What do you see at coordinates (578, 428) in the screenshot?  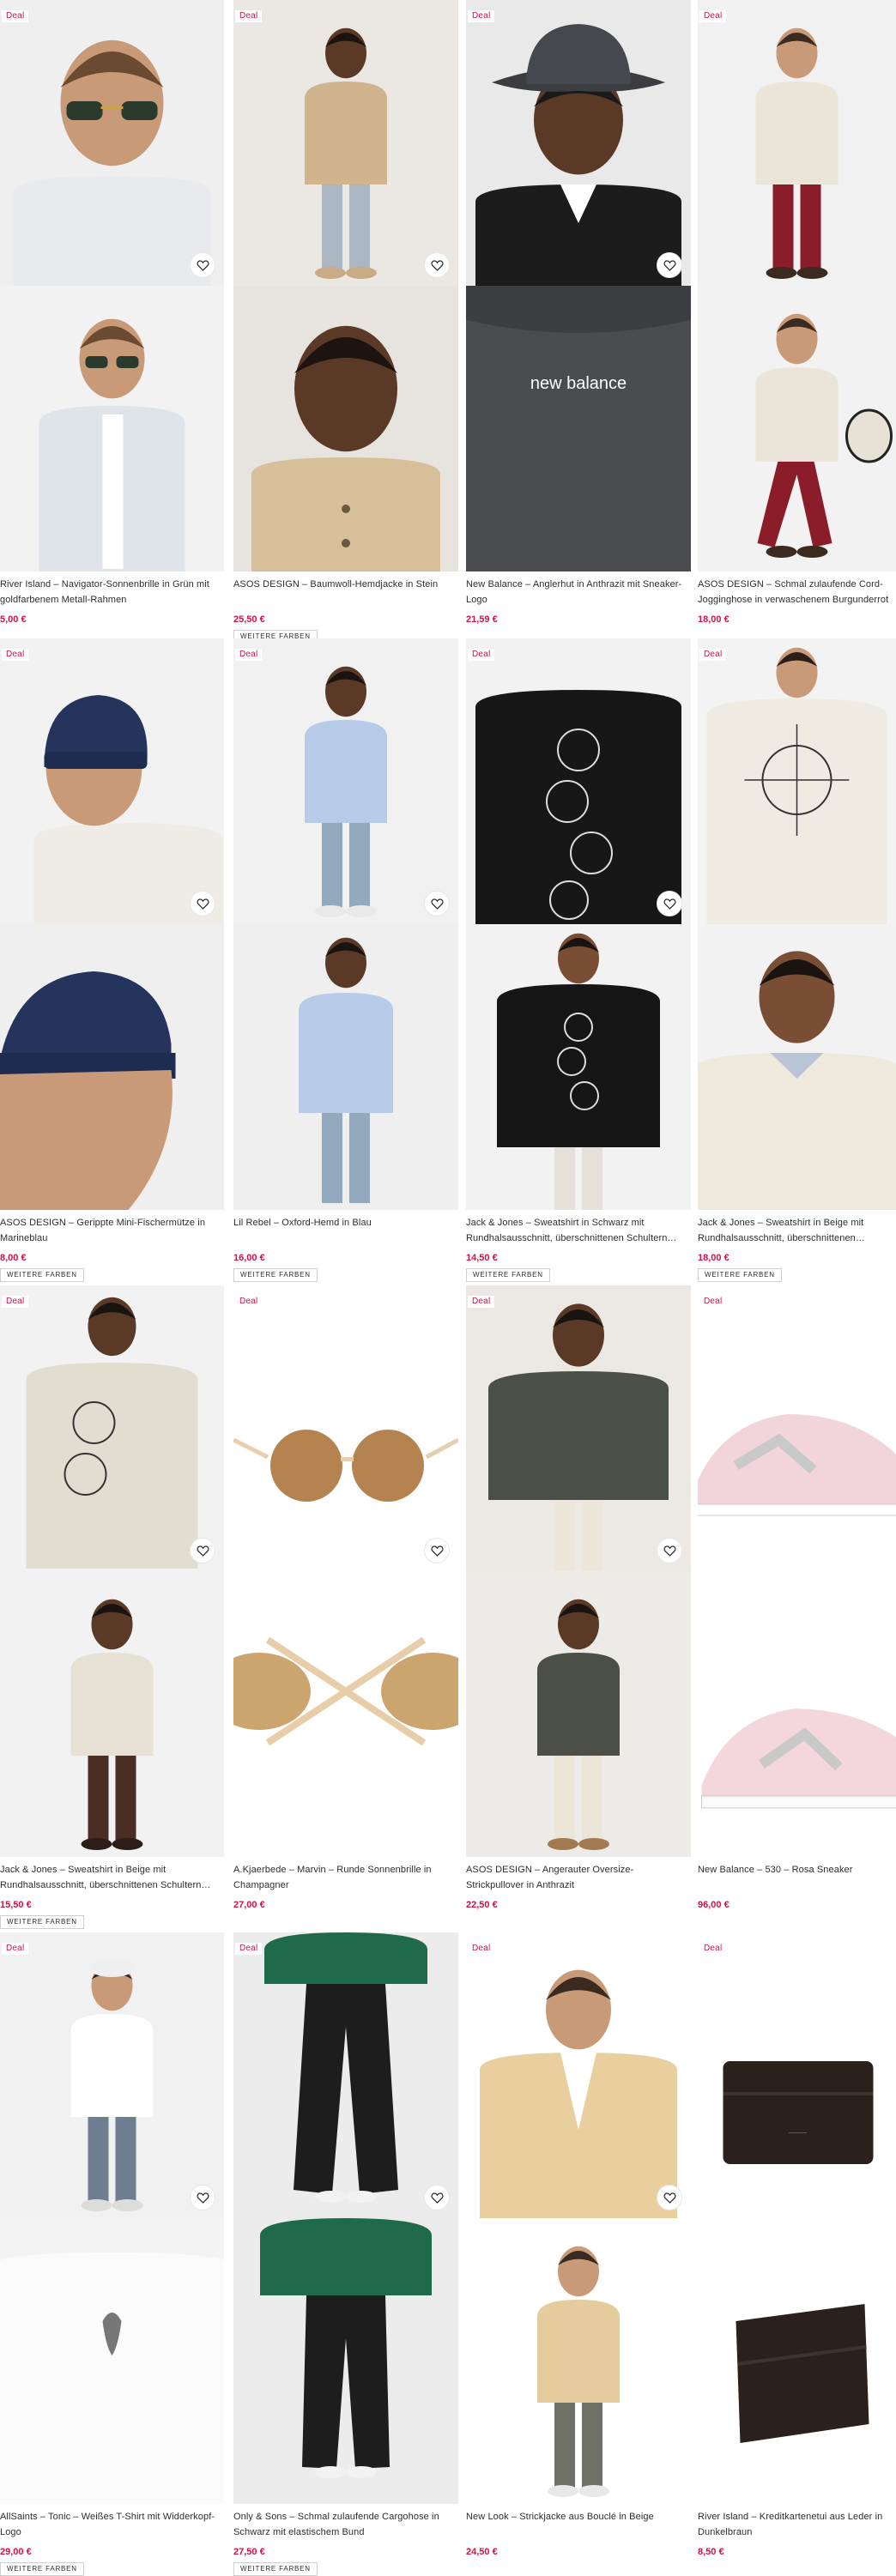 I see `product-image: new balance` at bounding box center [578, 428].